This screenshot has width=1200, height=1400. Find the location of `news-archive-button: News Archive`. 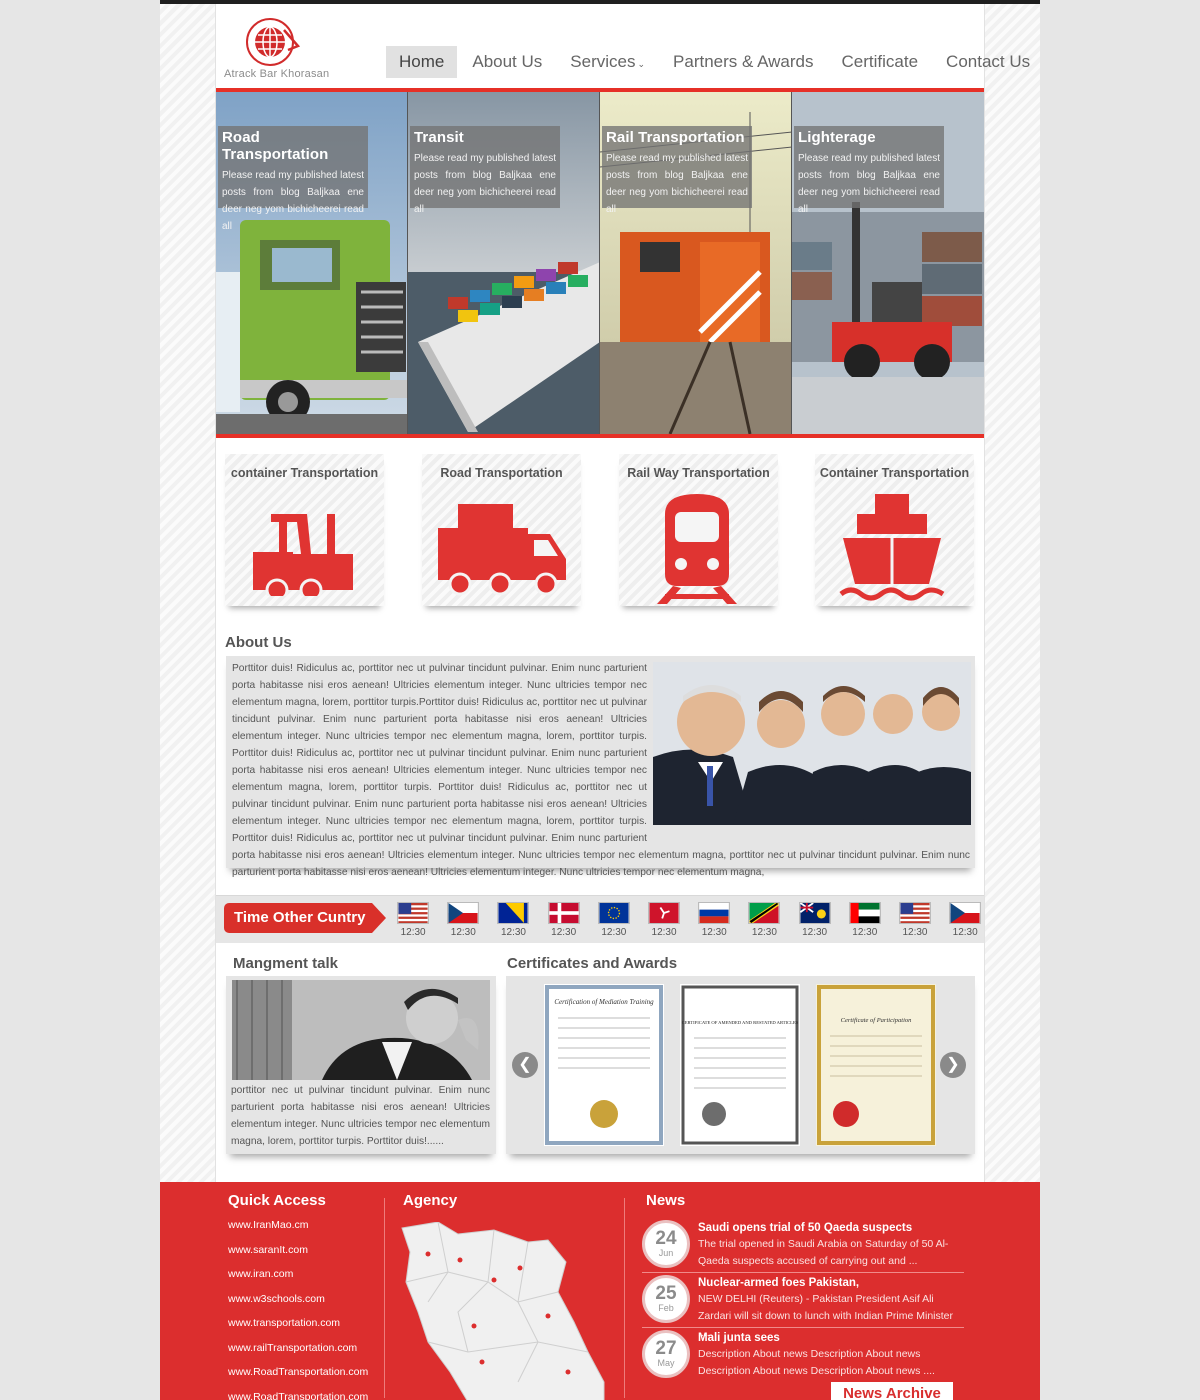

news-archive-button: News Archive is located at coordinates (892, 1391).